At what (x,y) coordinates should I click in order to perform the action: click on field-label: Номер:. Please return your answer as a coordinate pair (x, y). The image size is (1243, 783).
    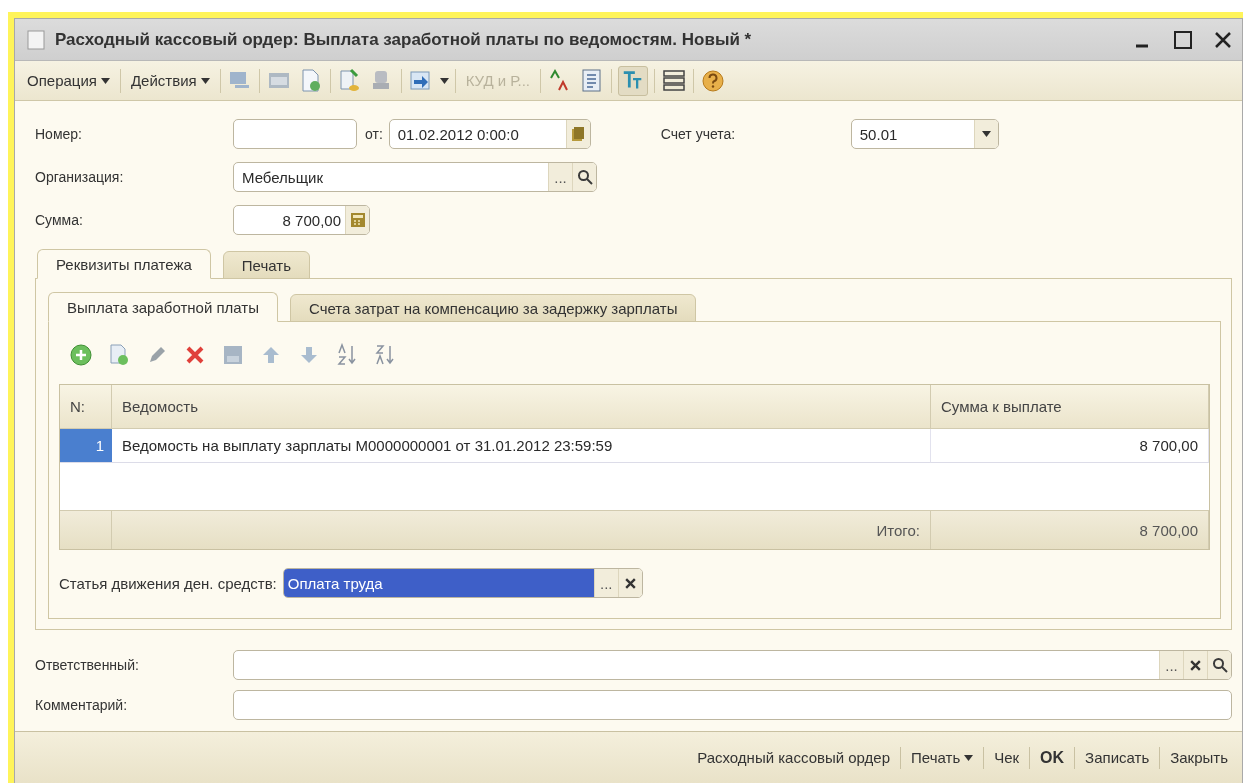
    Looking at the image, I should click on (59, 134).